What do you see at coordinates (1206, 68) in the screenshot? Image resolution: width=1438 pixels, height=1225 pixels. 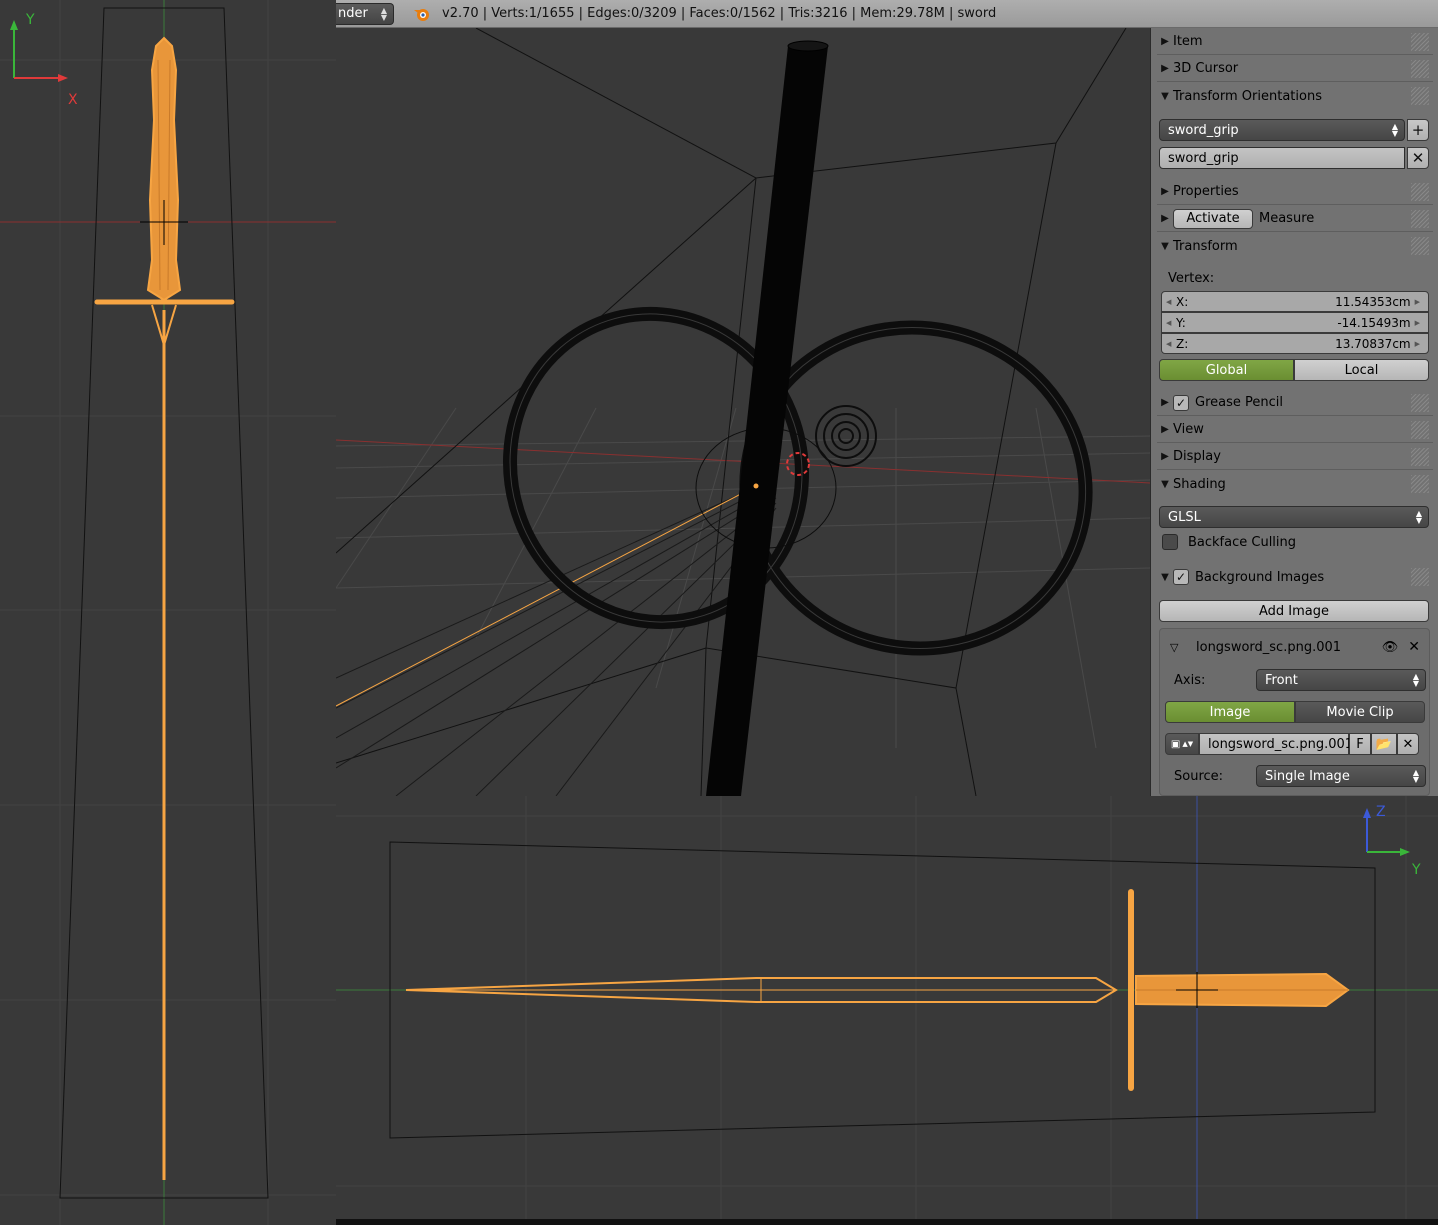 I see `section-3d-cursor-title: 3D Cursor` at bounding box center [1206, 68].